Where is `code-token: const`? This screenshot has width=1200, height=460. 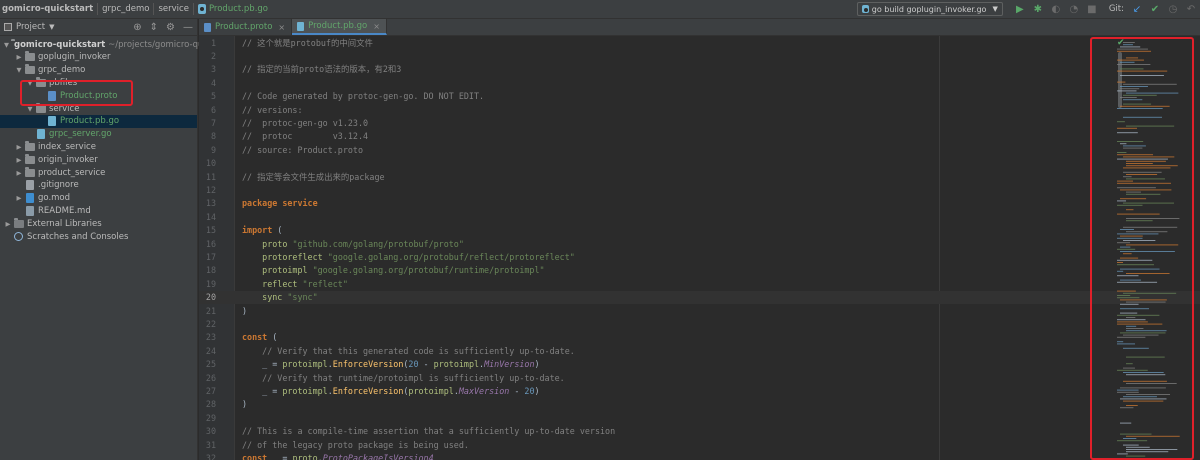 code-token: const is located at coordinates (257, 337).